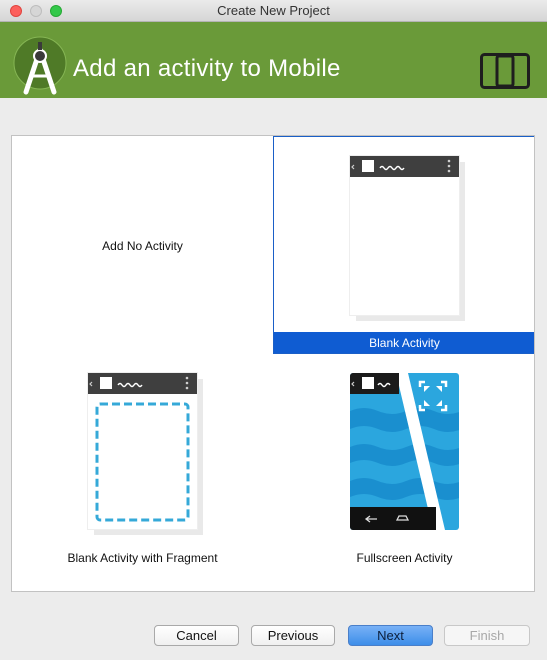 The image size is (547, 660). What do you see at coordinates (404, 558) in the screenshot?
I see `template-label: Fullscreen Activity` at bounding box center [404, 558].